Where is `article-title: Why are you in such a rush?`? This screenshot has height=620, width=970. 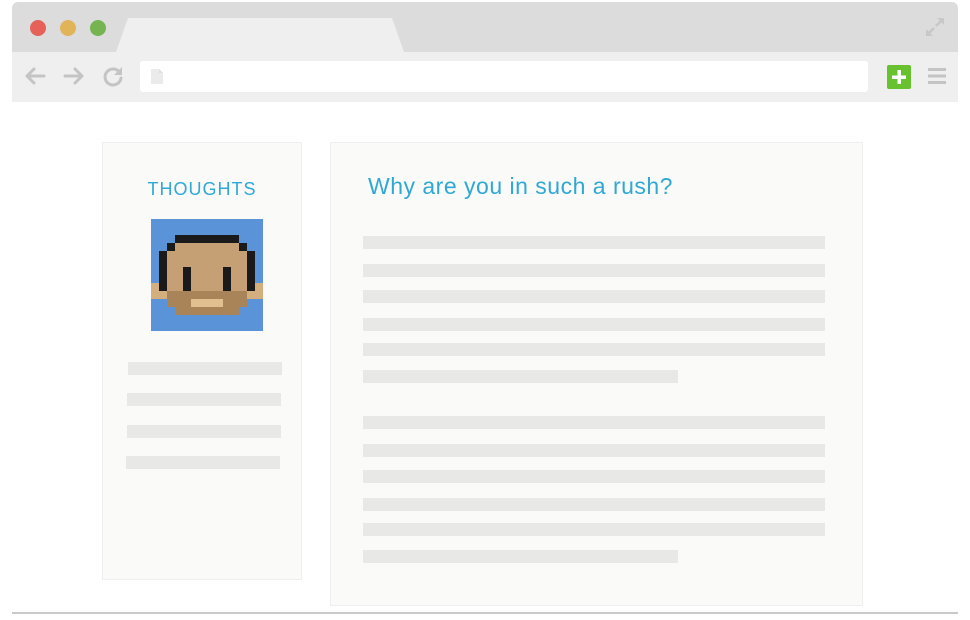
article-title: Why are you in such a rush? is located at coordinates (520, 186).